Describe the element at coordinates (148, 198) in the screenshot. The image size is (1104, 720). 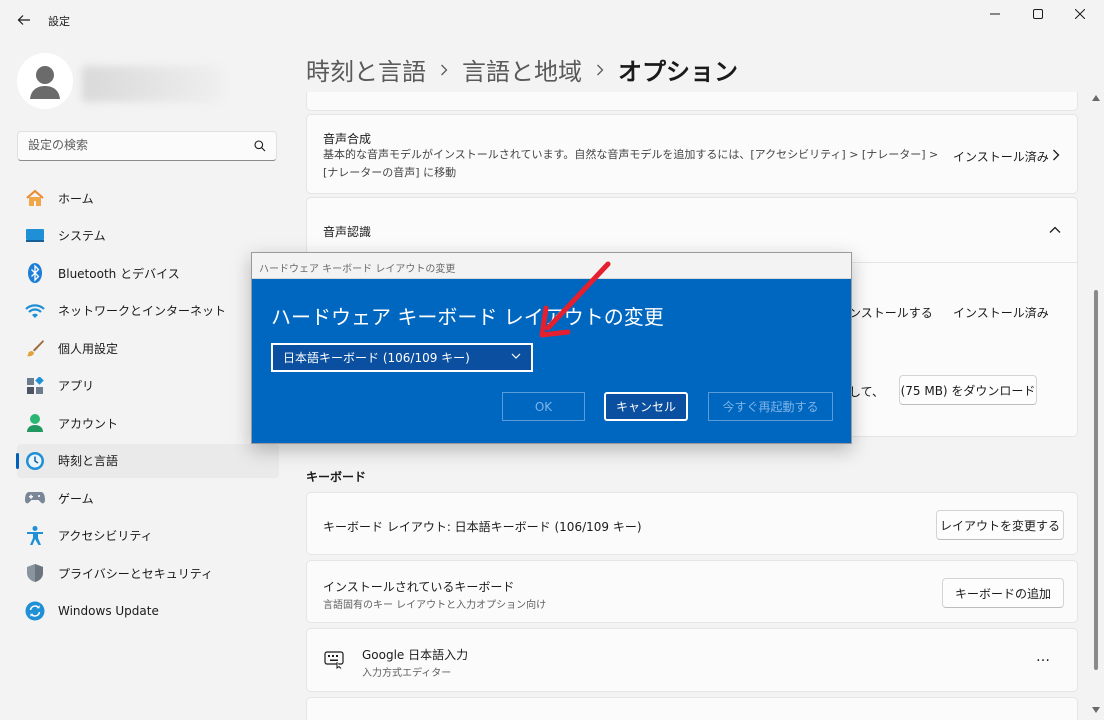
I see `sidebar-item-home: ホーム` at that location.